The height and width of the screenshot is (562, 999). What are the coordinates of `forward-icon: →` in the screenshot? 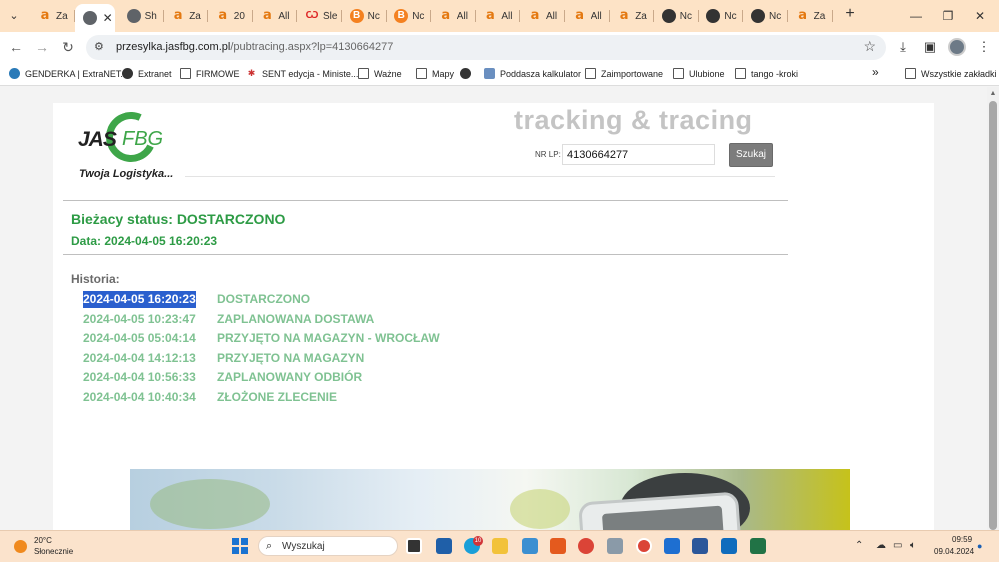 It's located at (42, 47).